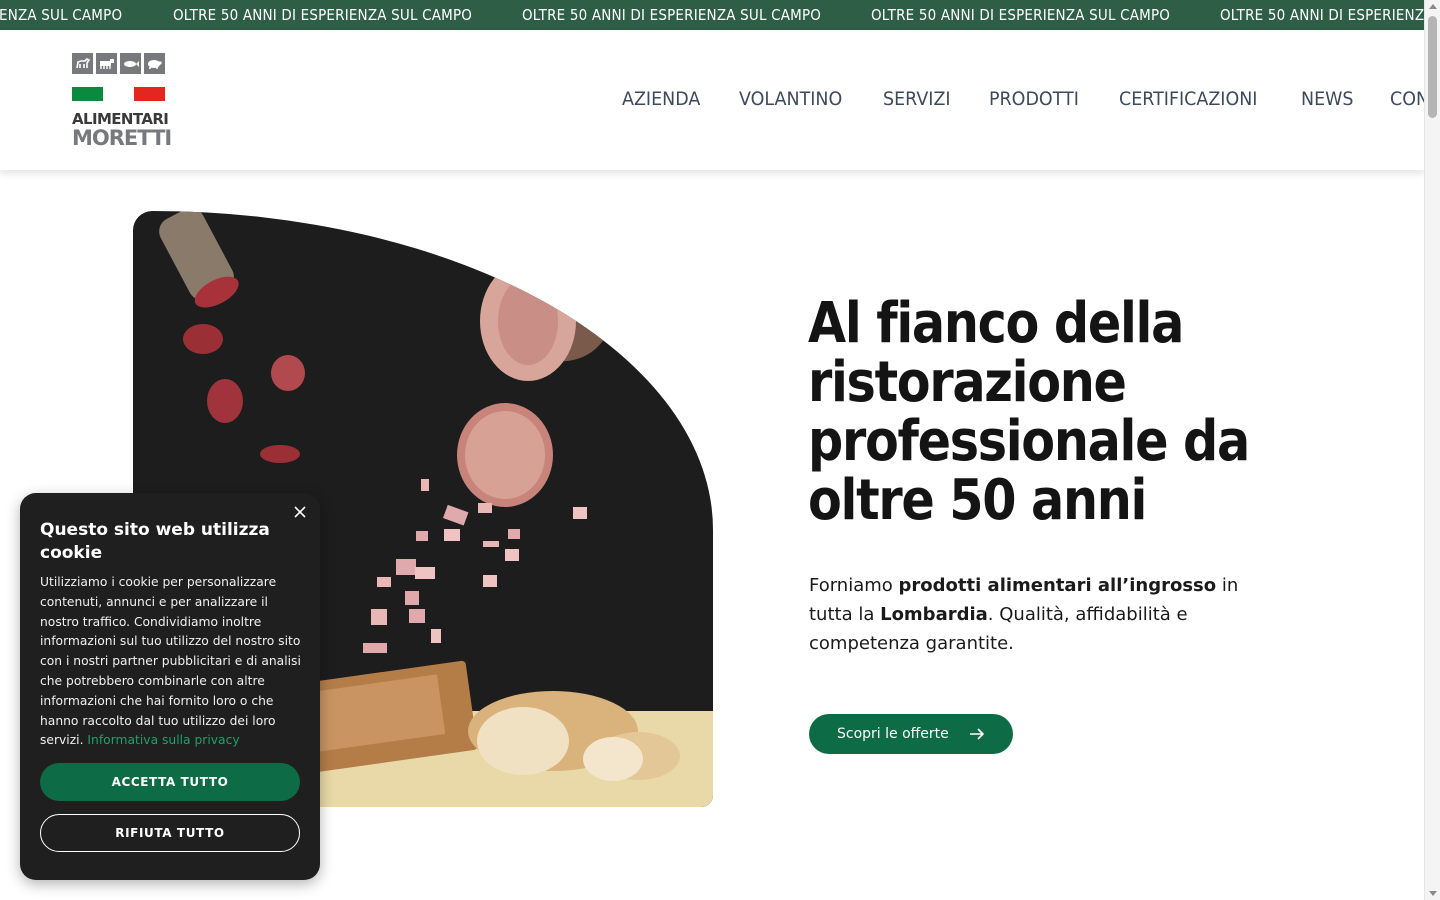 This screenshot has height=900, width=1440. I want to click on reject-all-button: RIFIUTA TUTTO, so click(170, 833).